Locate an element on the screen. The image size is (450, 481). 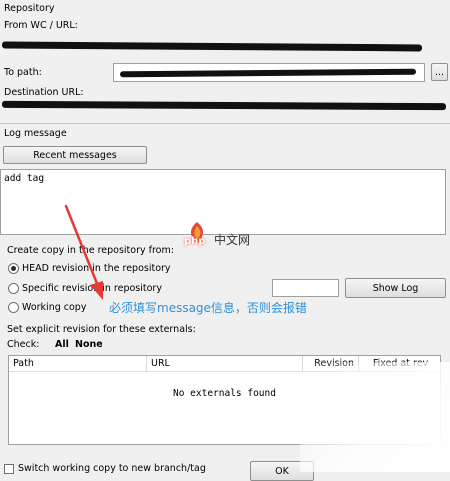
switch-working-copy-label: Switch working copy to new branch/tag is located at coordinates (112, 468).